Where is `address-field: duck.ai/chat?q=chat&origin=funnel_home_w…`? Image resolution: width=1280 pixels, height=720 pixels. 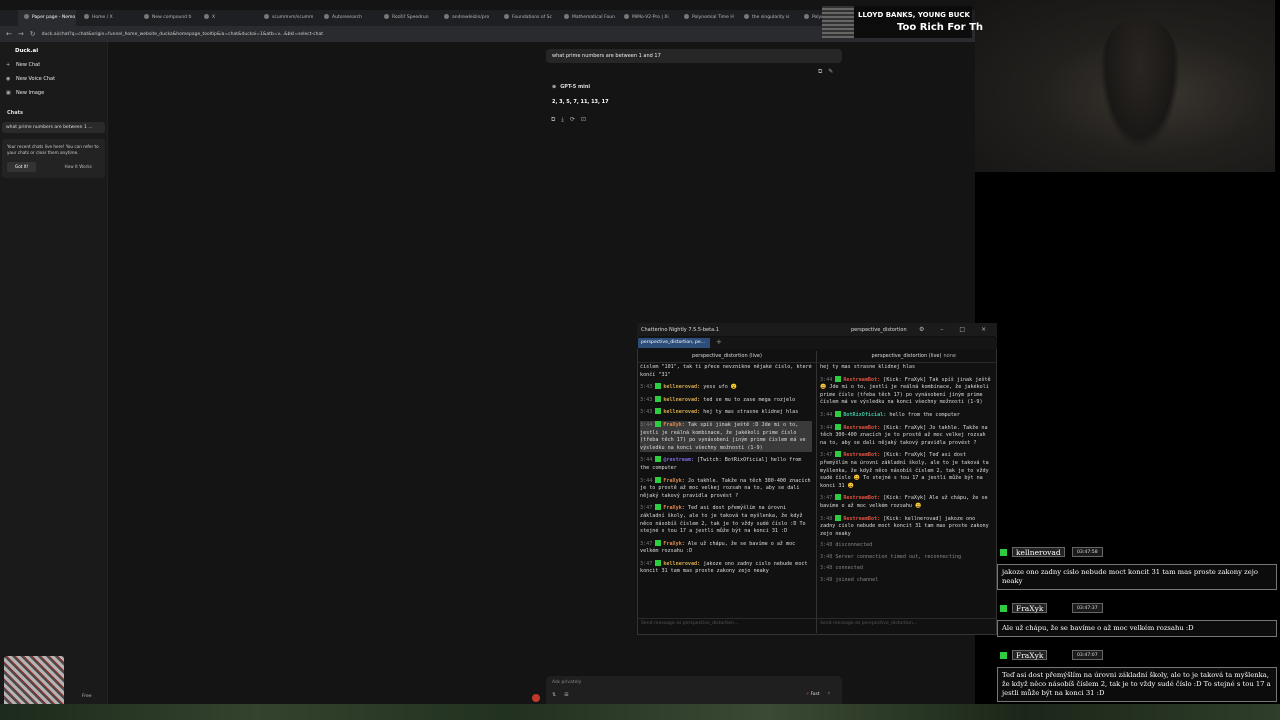
address-field: duck.ai/chat?q=chat&origin=funnel_home_w… is located at coordinates (182, 34).